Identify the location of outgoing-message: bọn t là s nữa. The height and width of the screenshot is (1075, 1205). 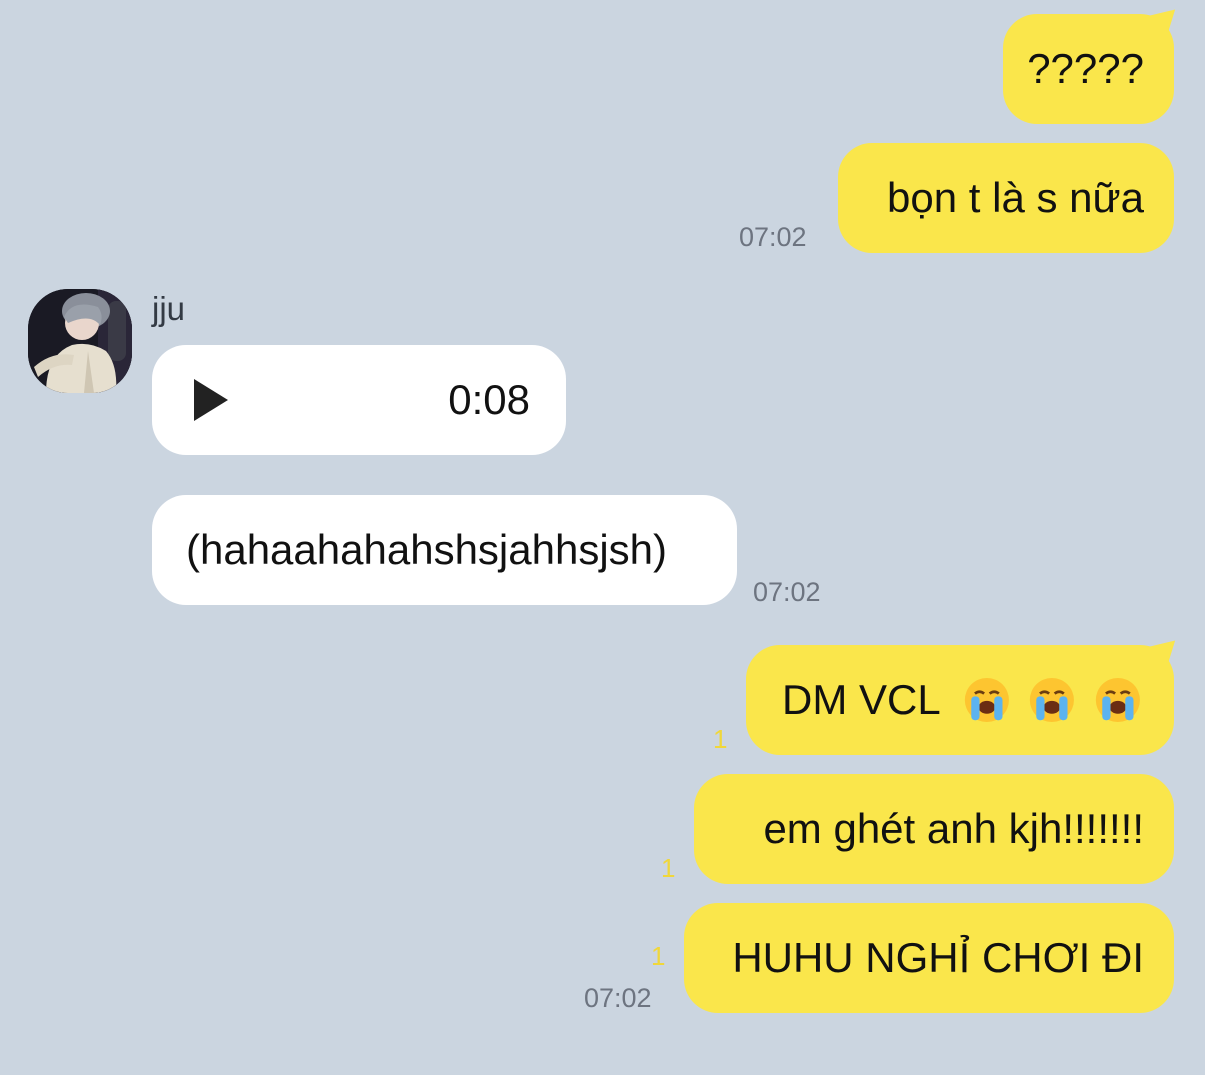
(1006, 198).